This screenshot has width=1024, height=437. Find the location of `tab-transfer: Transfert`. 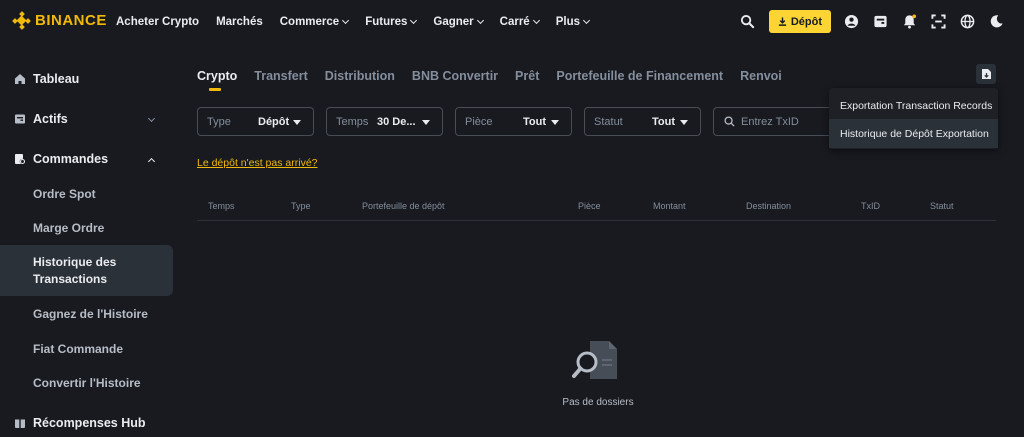

tab-transfer: Transfert is located at coordinates (281, 76).